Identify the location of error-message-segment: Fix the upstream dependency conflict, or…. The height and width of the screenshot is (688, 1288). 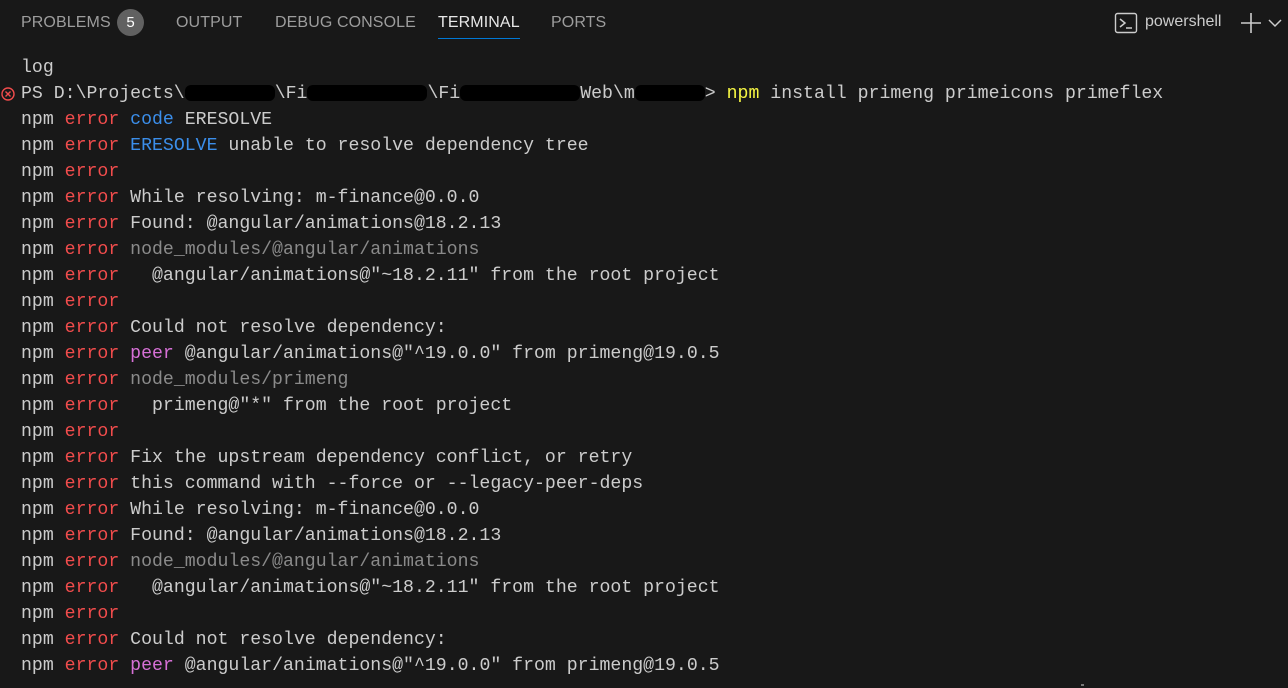
(381, 458).